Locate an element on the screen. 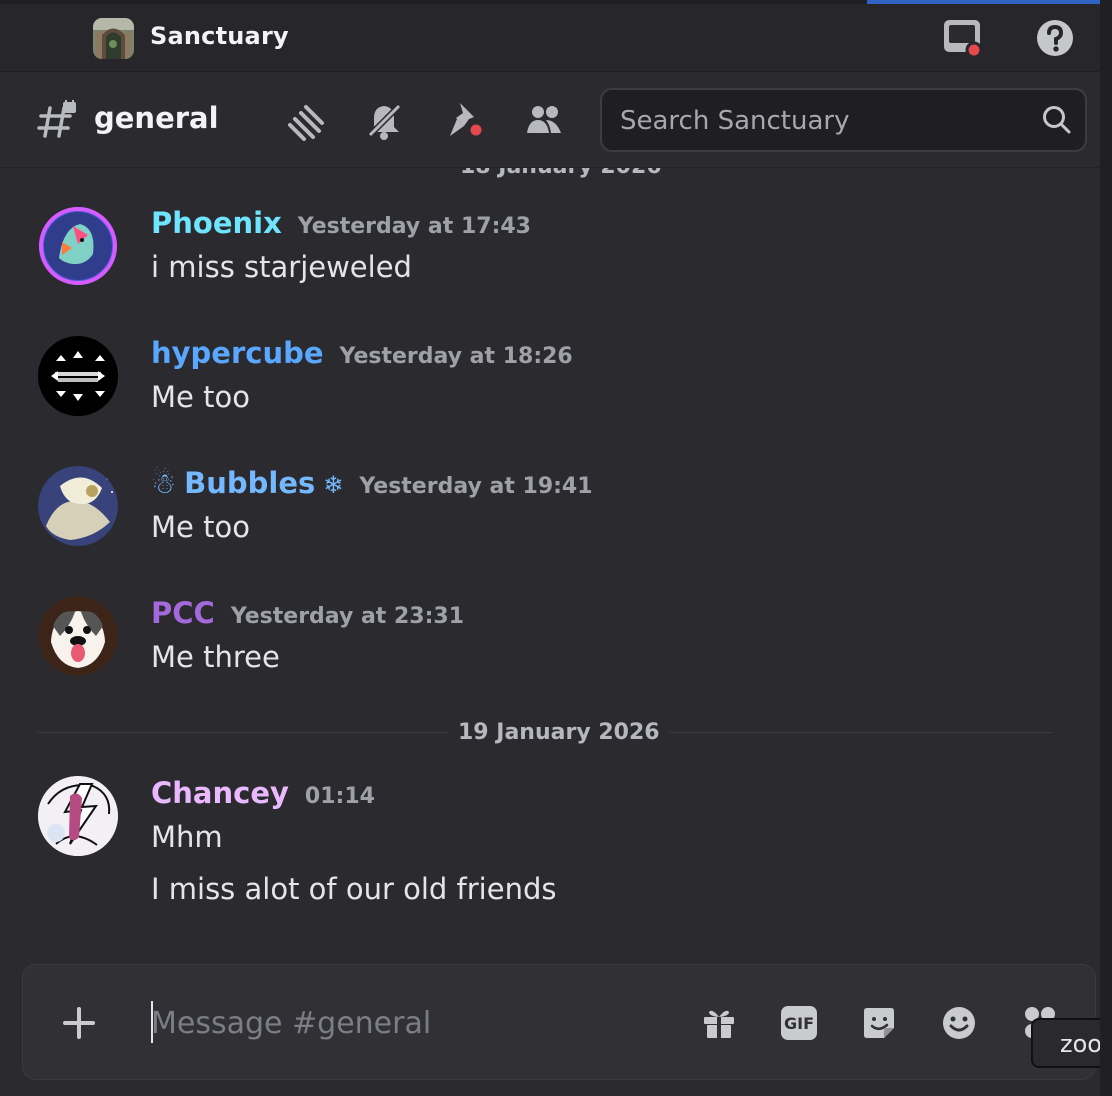  search-icon is located at coordinates (1057, 120).